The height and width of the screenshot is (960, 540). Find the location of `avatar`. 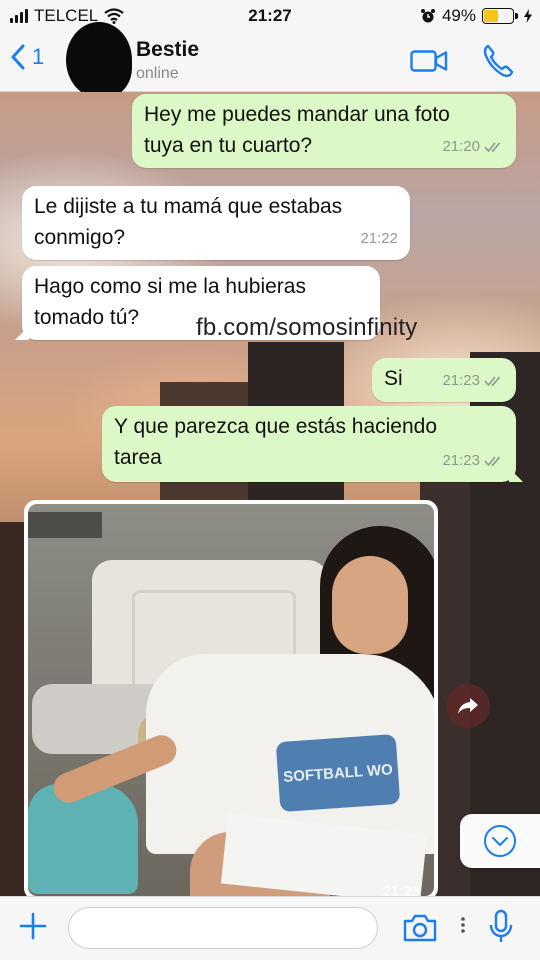

avatar is located at coordinates (99, 60).